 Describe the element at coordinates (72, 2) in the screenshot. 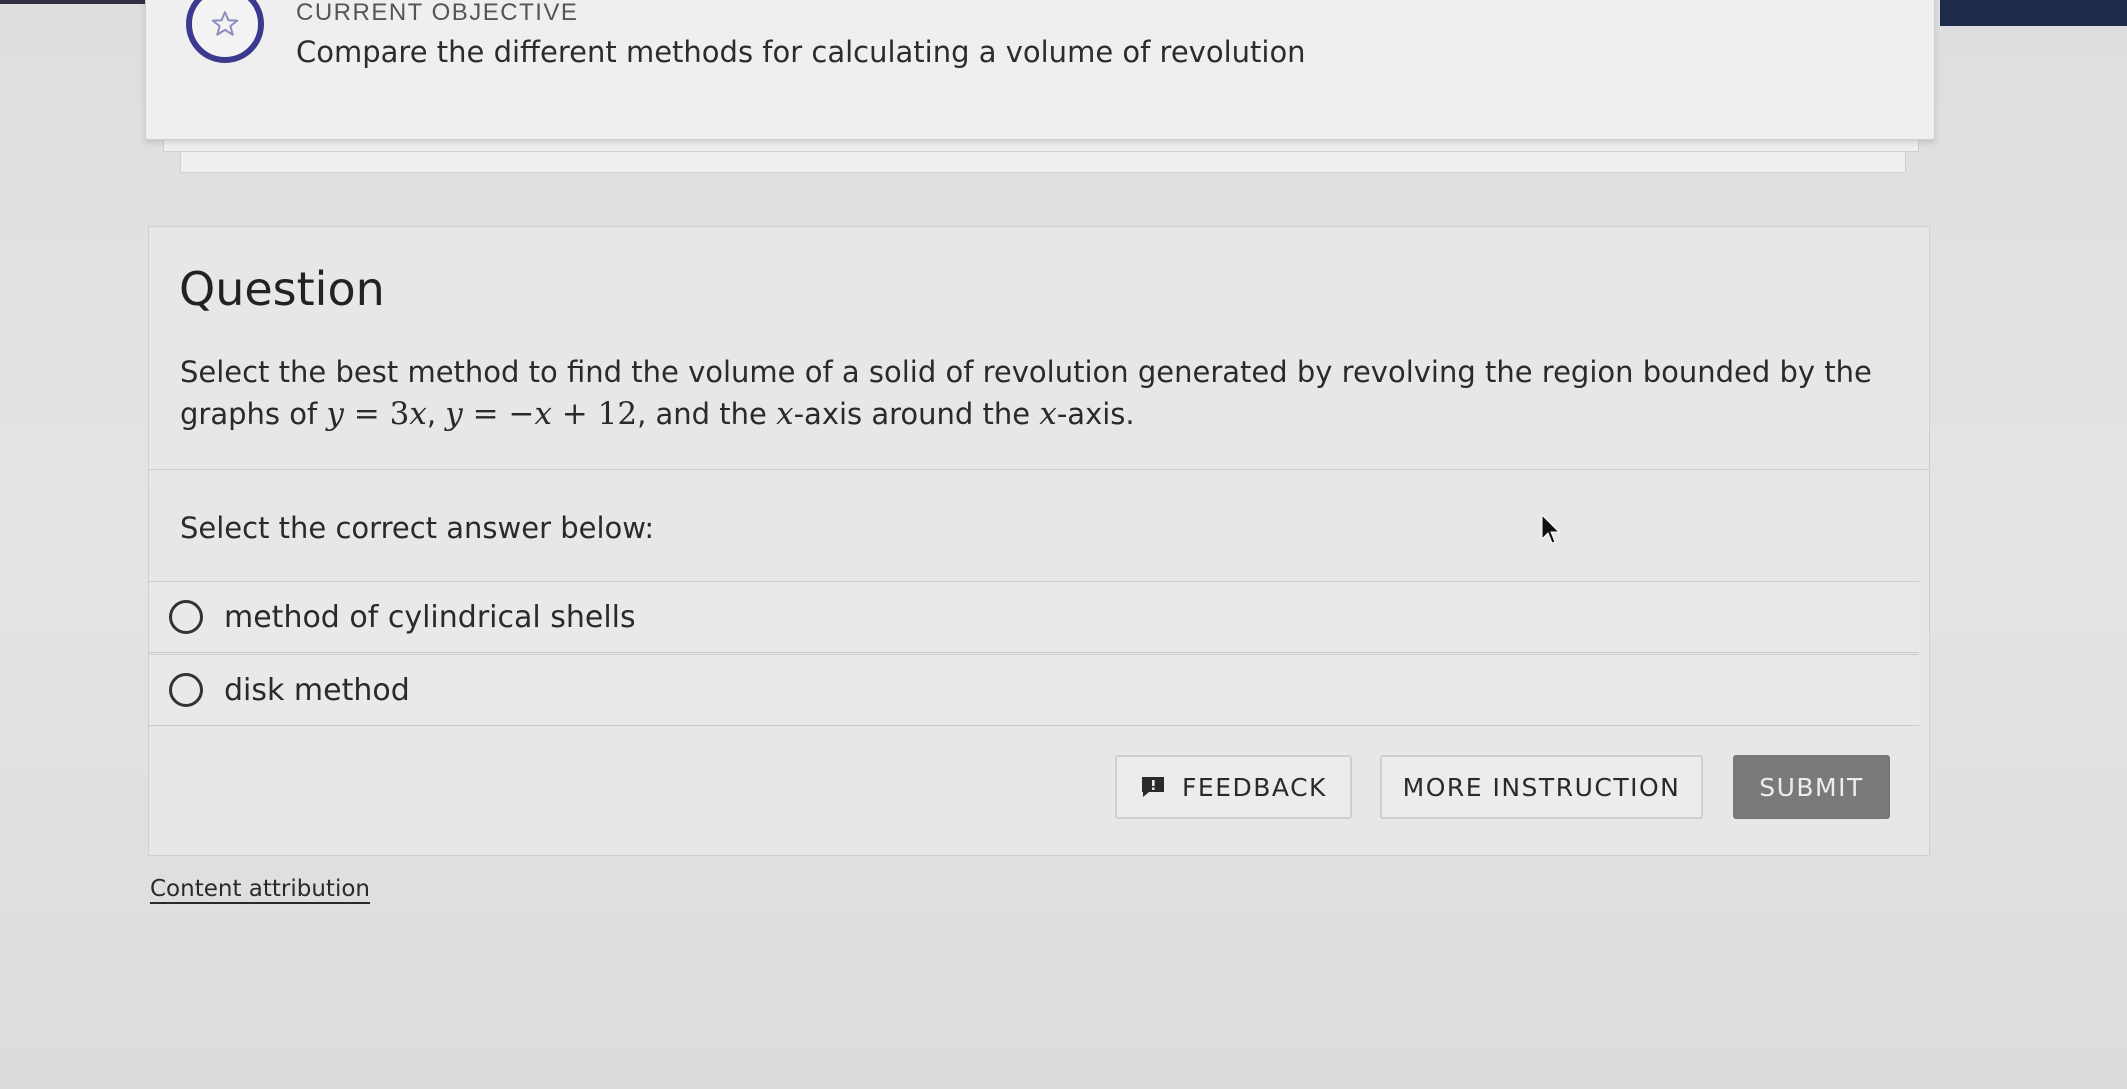

I see `top-bar-left` at that location.